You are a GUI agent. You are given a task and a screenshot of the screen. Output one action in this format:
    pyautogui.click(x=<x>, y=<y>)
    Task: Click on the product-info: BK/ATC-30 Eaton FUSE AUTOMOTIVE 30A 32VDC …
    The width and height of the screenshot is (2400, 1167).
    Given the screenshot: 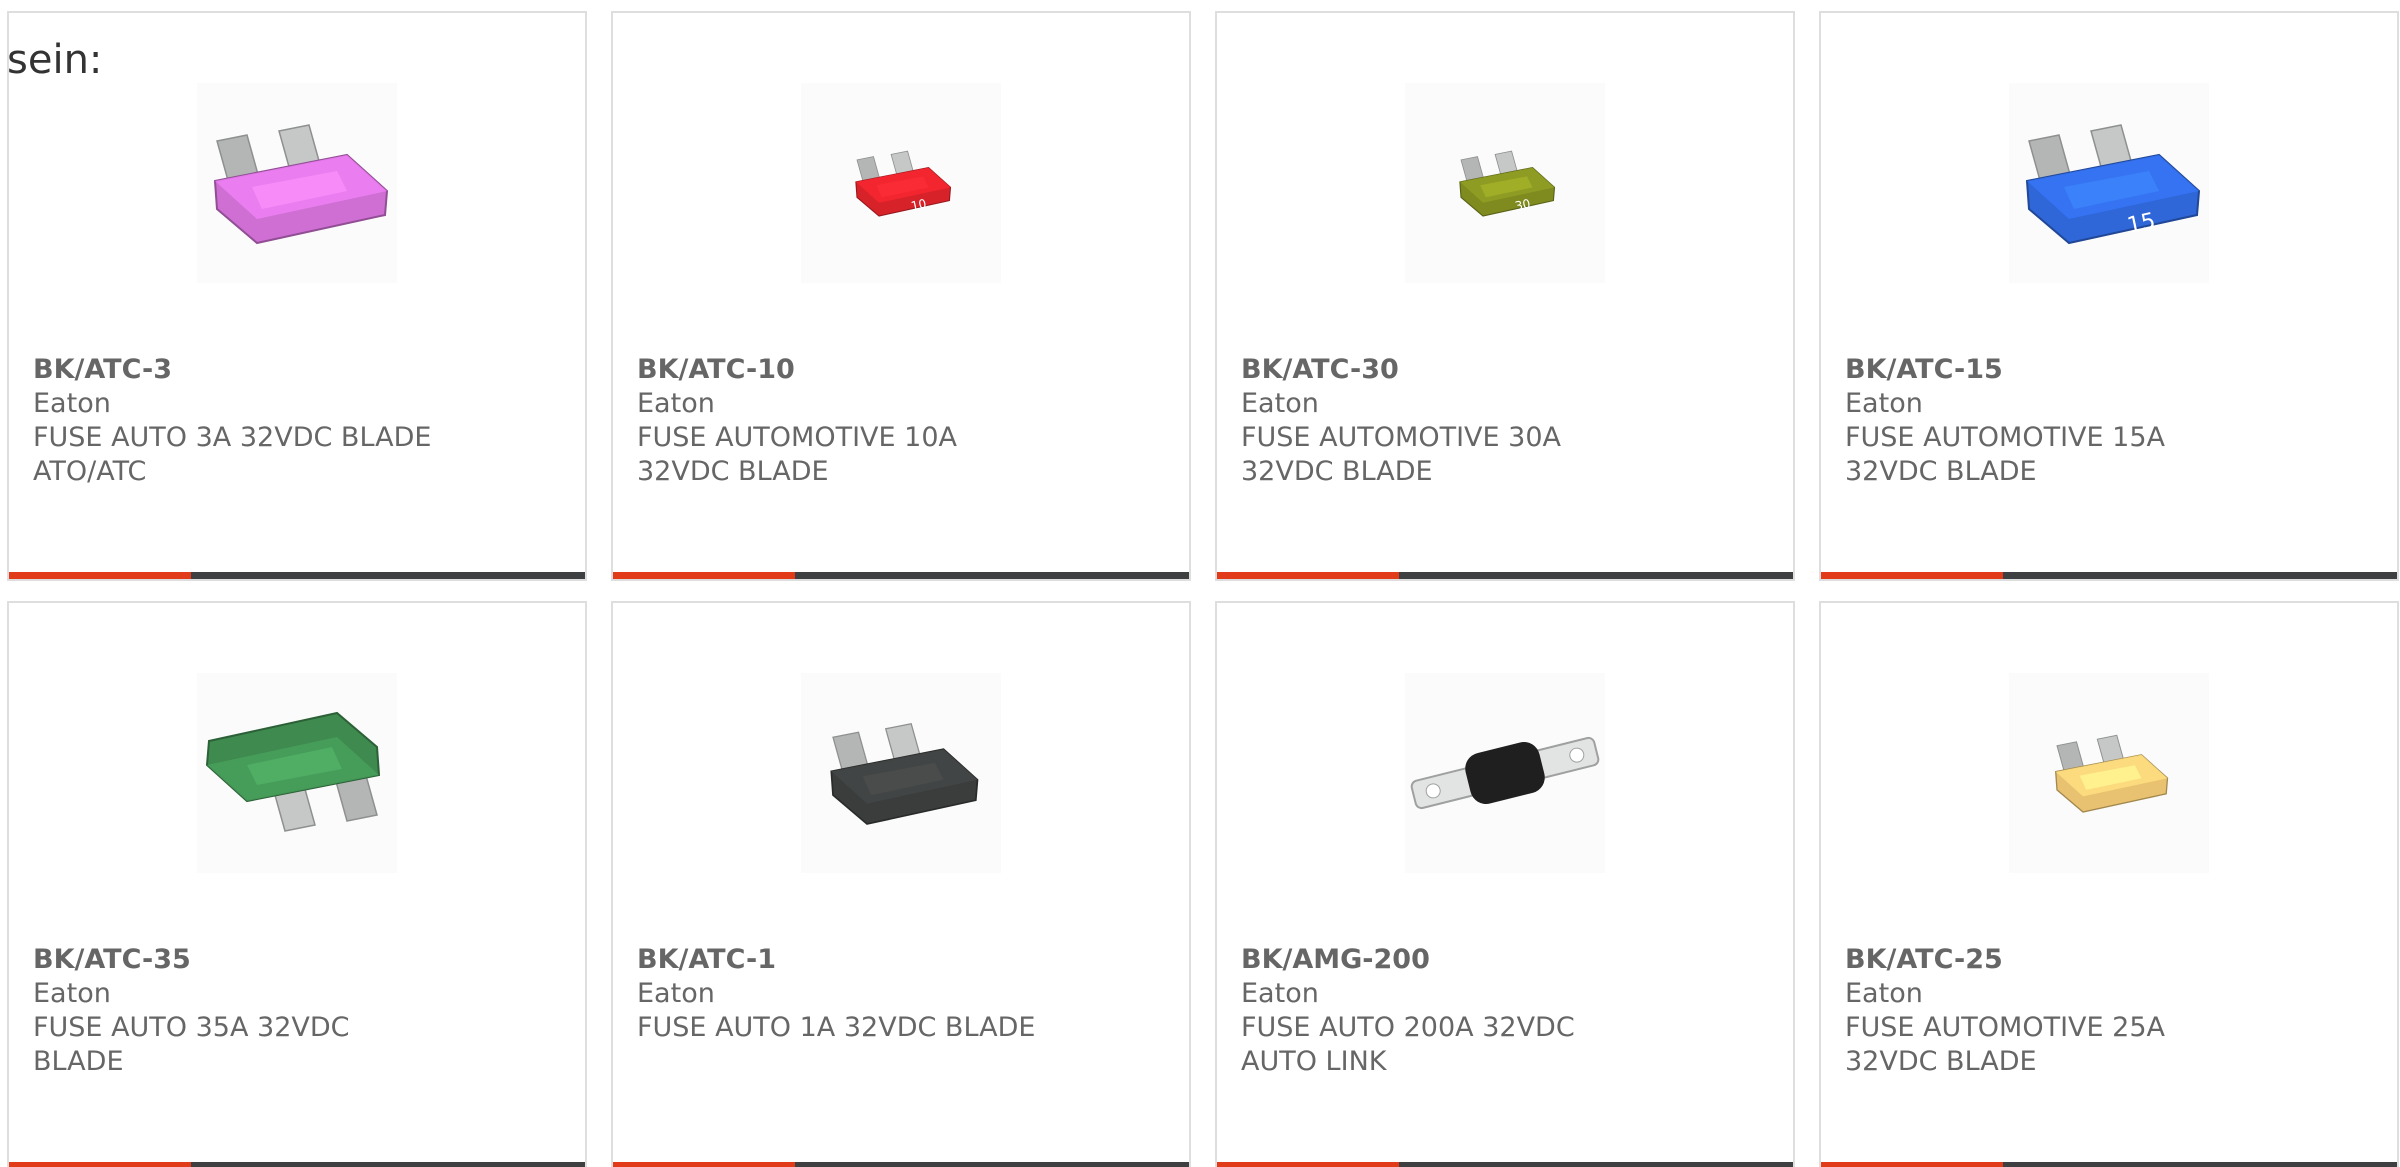 What is the action you would take?
    pyautogui.click(x=1505, y=421)
    